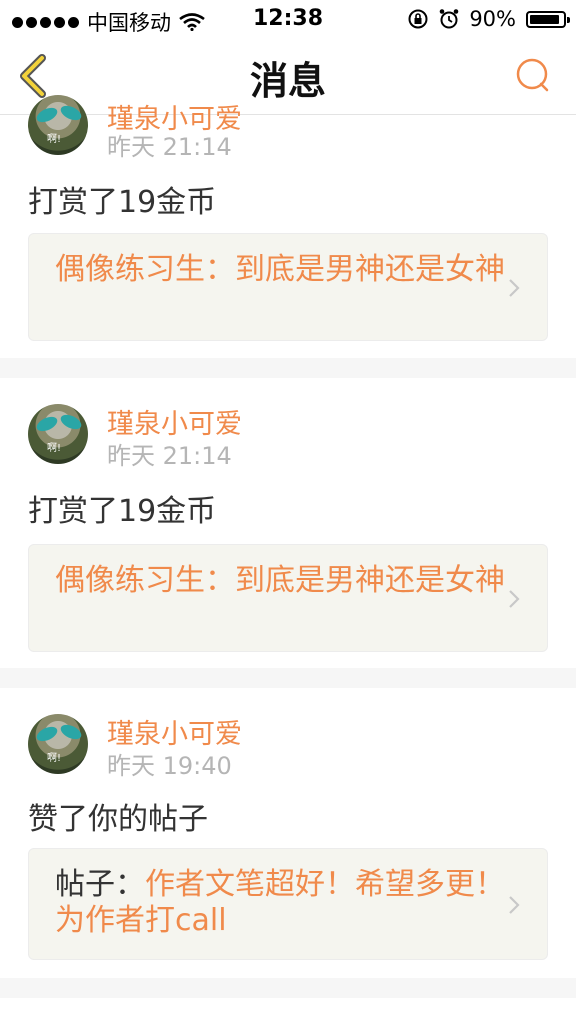  What do you see at coordinates (449, 19) in the screenshot?
I see `alarm-icon` at bounding box center [449, 19].